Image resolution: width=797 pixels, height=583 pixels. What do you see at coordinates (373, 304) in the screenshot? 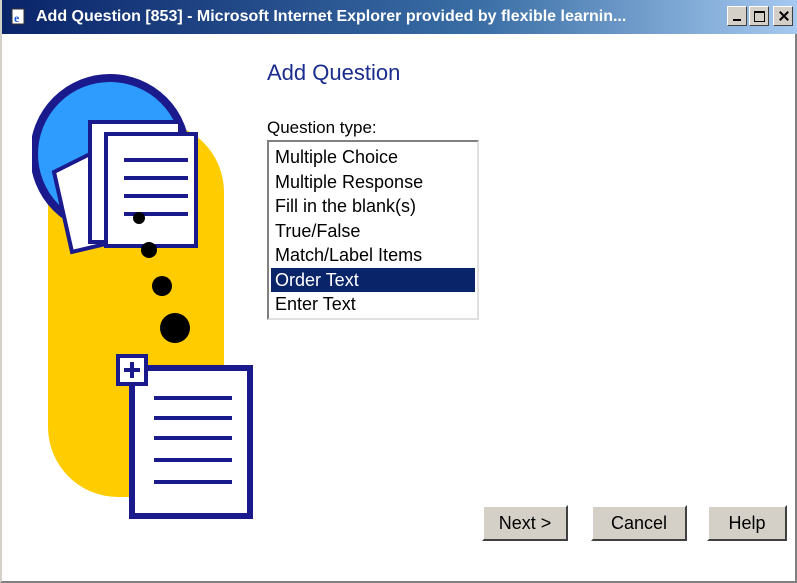
I see `list-item-enter-text: Enter Text` at bounding box center [373, 304].